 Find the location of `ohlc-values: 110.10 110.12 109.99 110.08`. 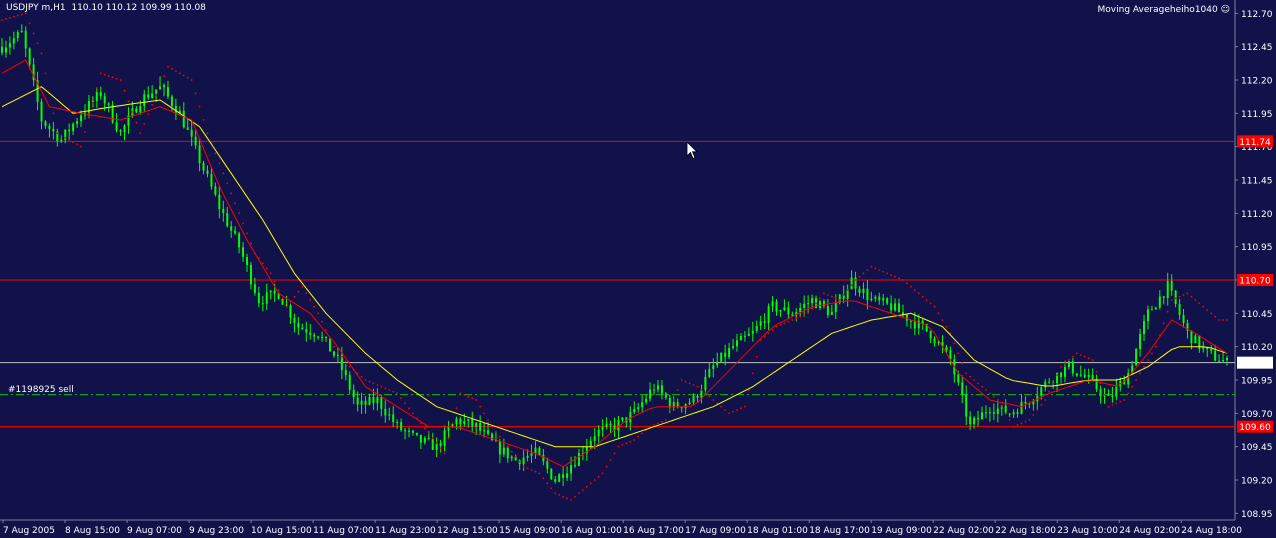

ohlc-values: 110.10 110.12 109.99 110.08 is located at coordinates (138, 8).